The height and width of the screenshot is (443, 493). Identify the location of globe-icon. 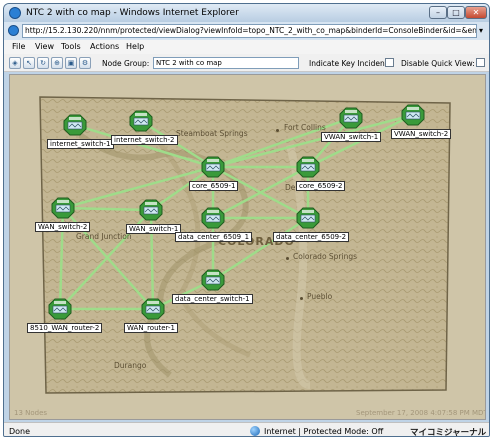
(255, 431).